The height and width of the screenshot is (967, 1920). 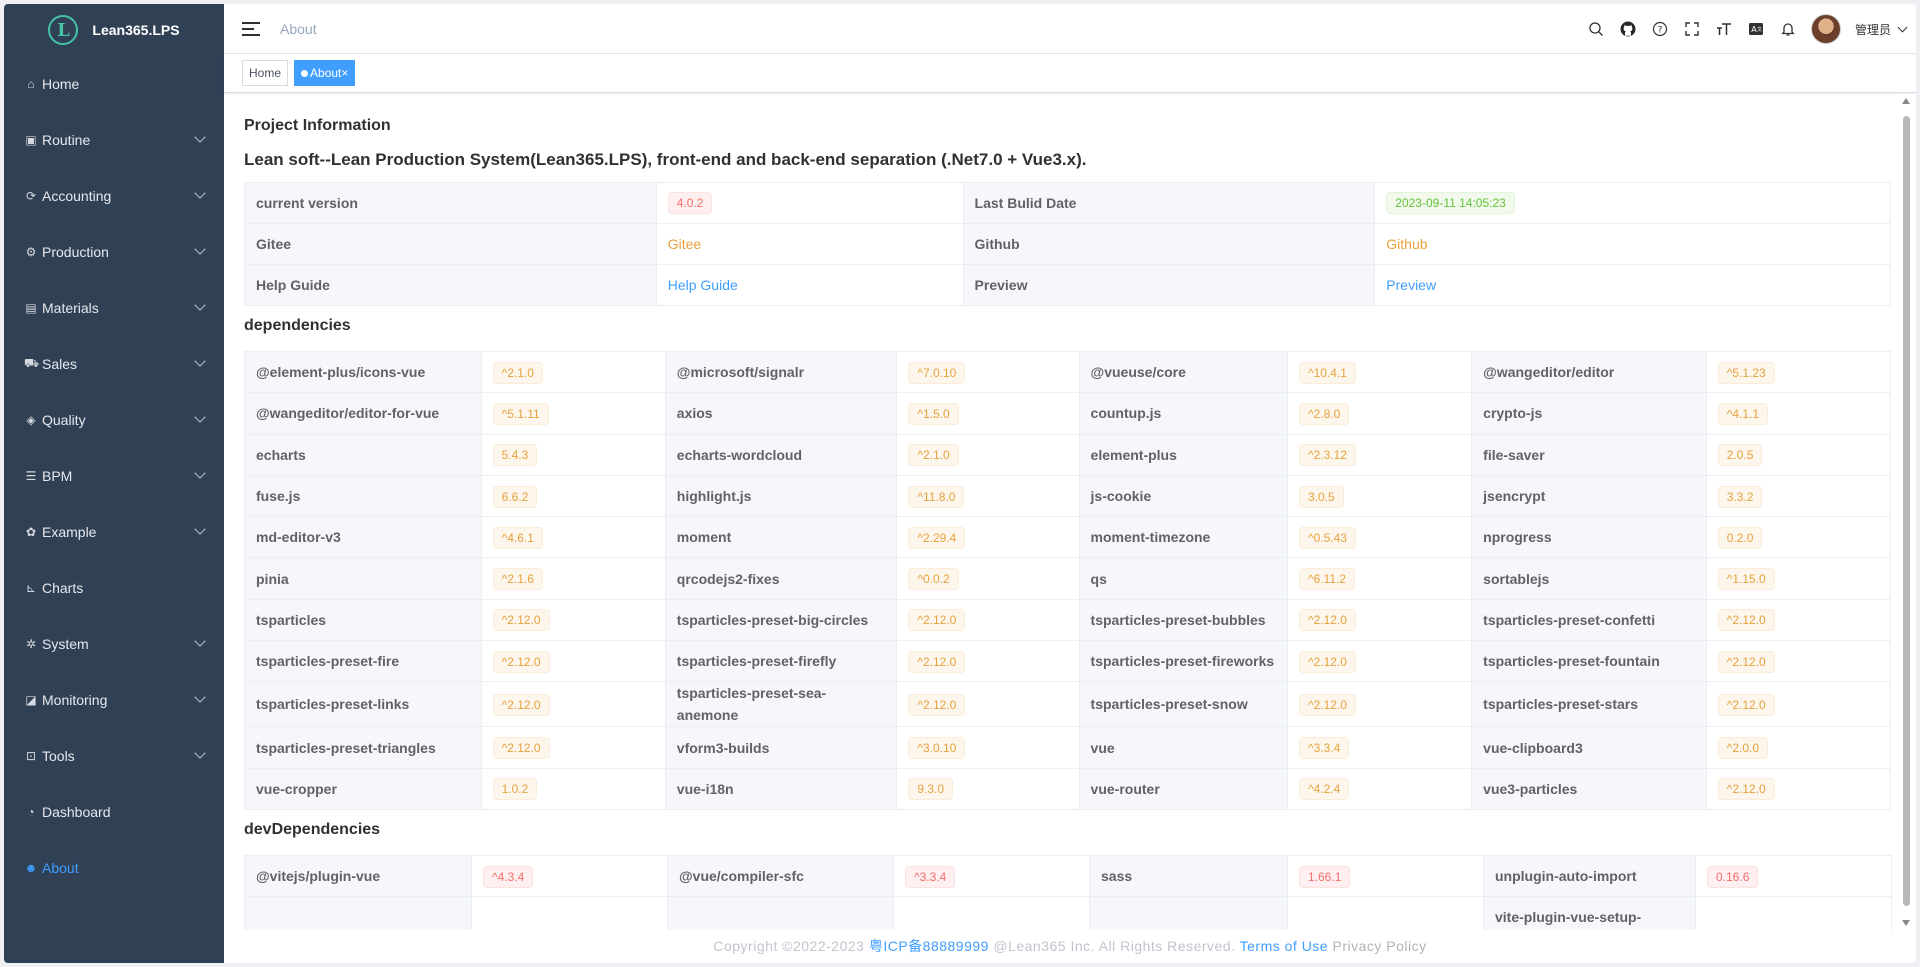 What do you see at coordinates (1183, 661) in the screenshot?
I see `package-name: tsparticles-preset-fireworks` at bounding box center [1183, 661].